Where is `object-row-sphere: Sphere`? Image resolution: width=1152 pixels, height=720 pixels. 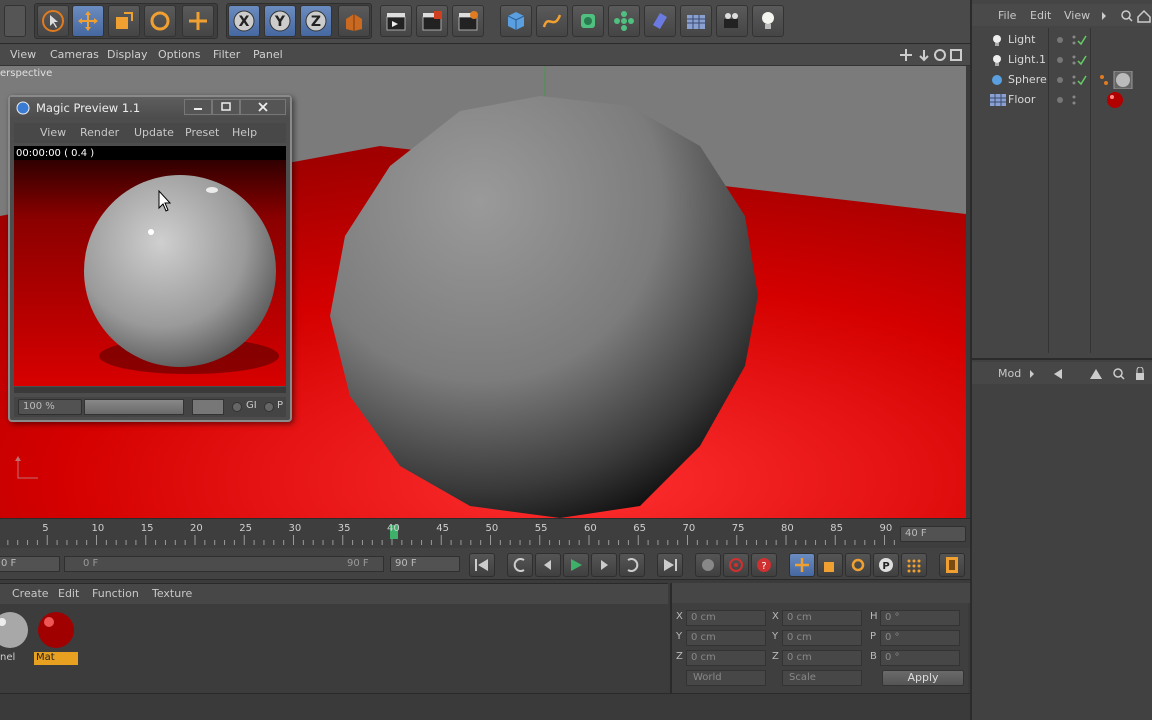
object-row-sphere: Sphere is located at coordinates (1066, 80).